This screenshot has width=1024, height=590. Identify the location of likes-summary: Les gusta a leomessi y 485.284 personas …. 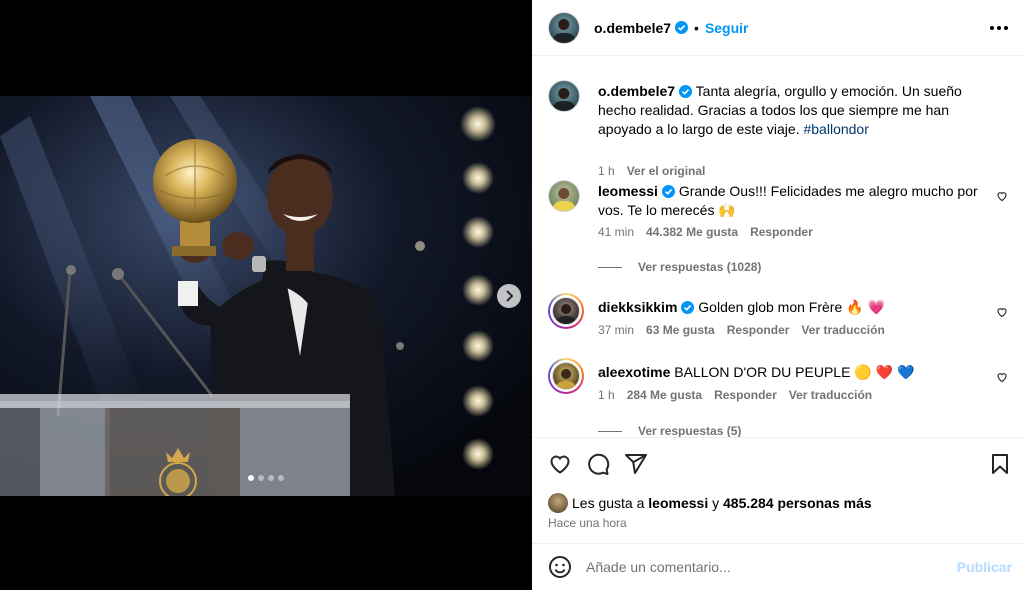
(710, 503).